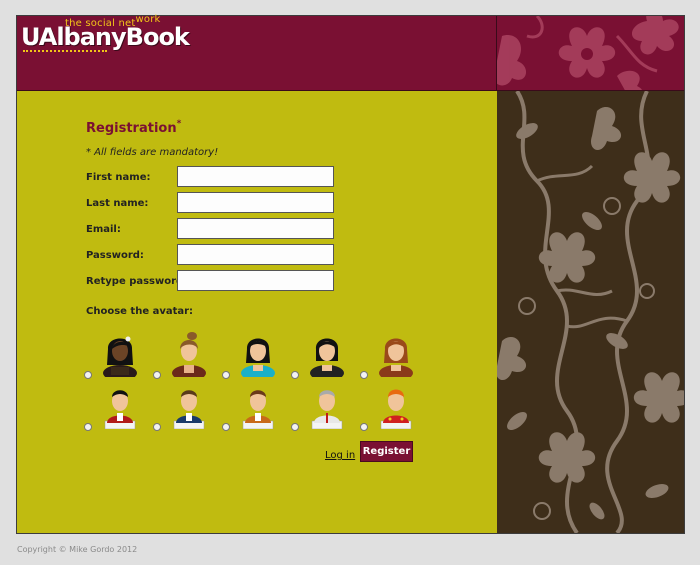 This screenshot has width=700, height=565. I want to click on floral-pattern-top-icon, so click(588, 53).